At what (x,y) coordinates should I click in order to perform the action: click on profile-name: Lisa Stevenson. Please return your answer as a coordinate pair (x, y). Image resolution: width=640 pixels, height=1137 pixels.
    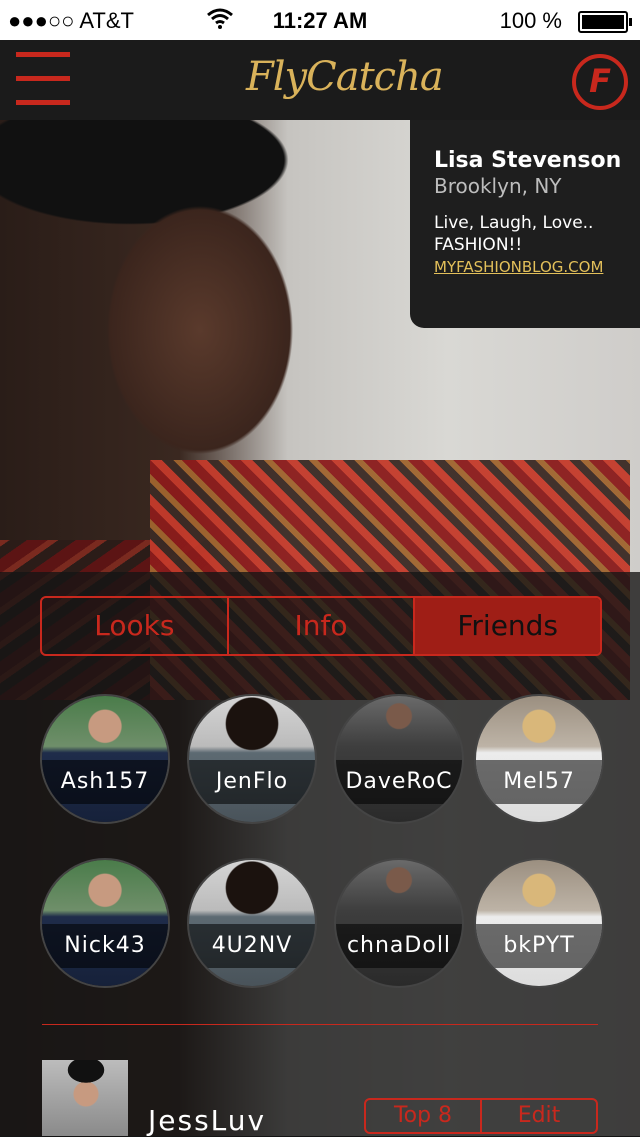
    Looking at the image, I should click on (528, 160).